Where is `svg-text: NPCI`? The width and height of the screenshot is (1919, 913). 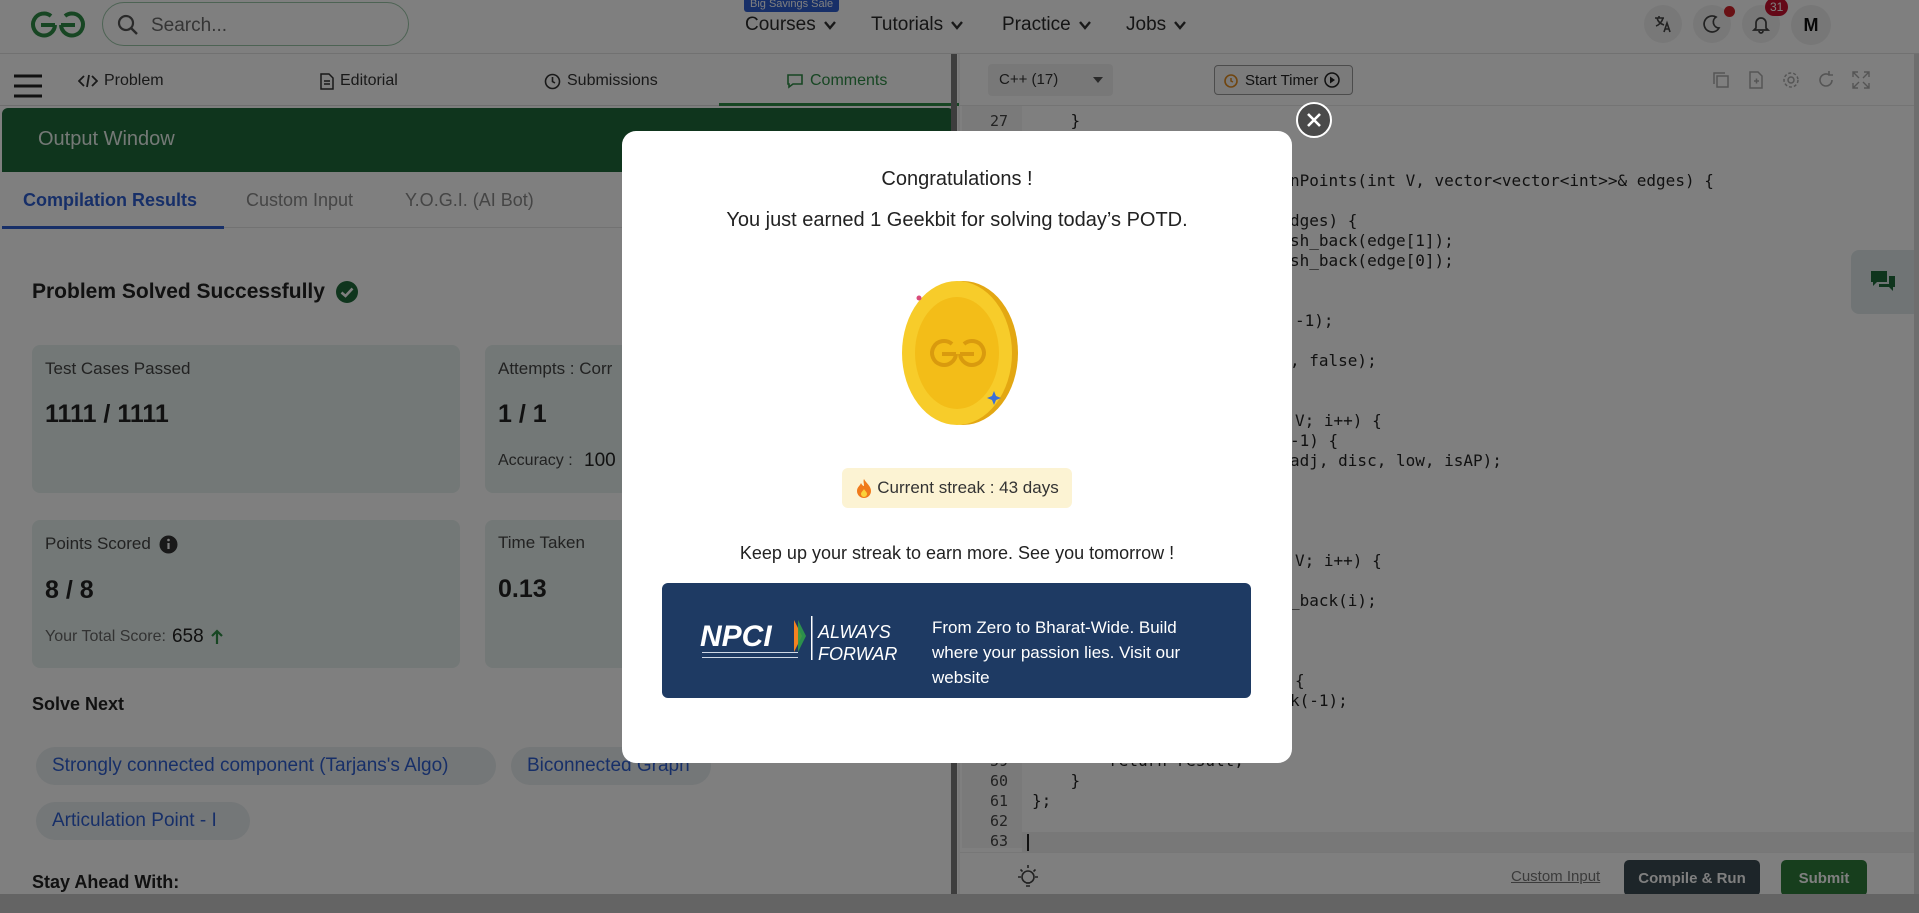
svg-text: NPCI is located at coordinates (736, 636).